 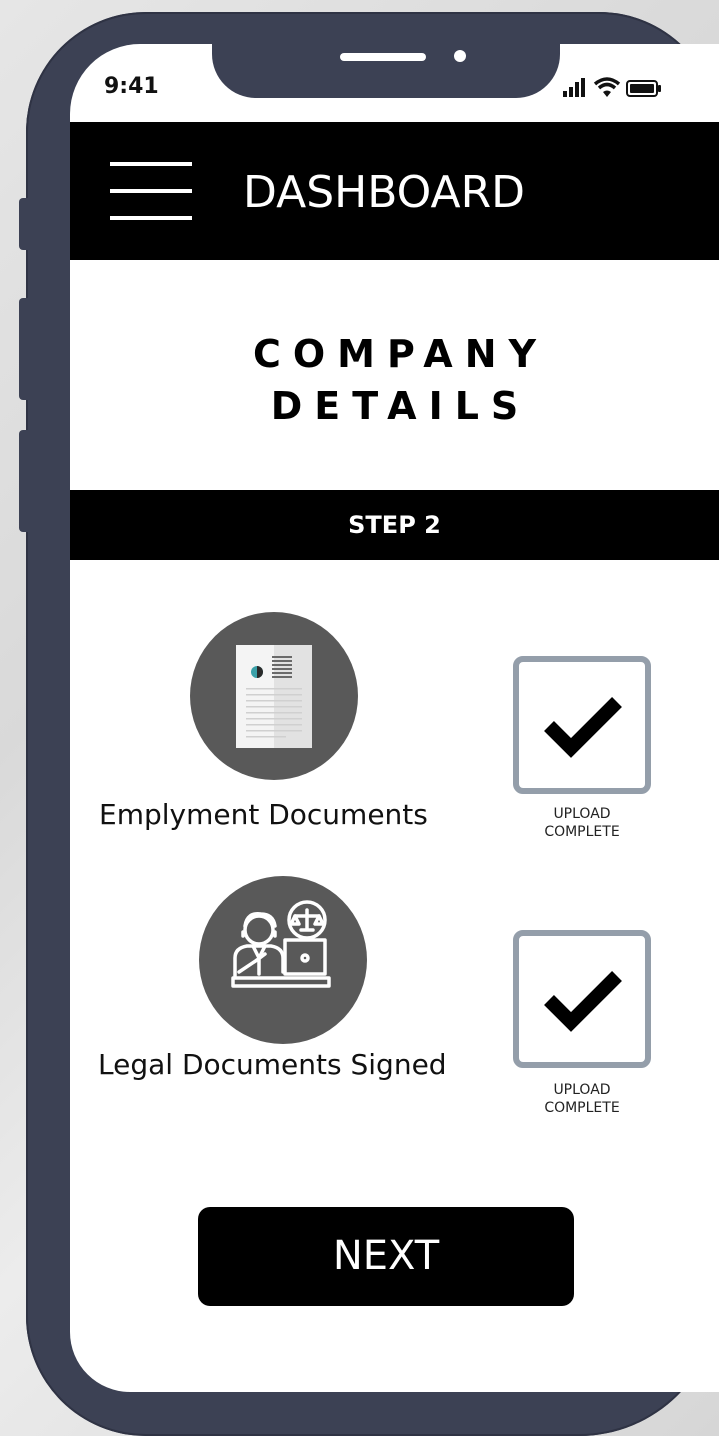 I want to click on employment-documents-label: Emplyment Documents, so click(x=263, y=814).